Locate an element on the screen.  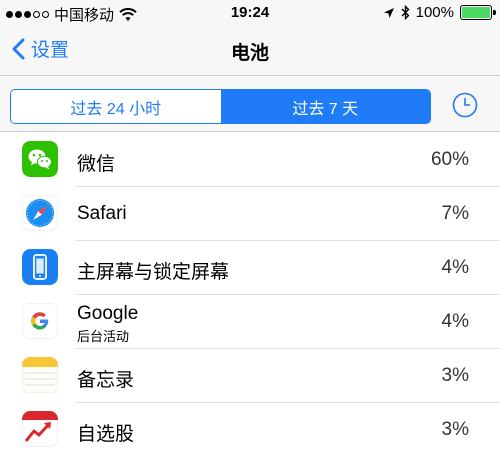
status-right: 100% is located at coordinates (439, 12).